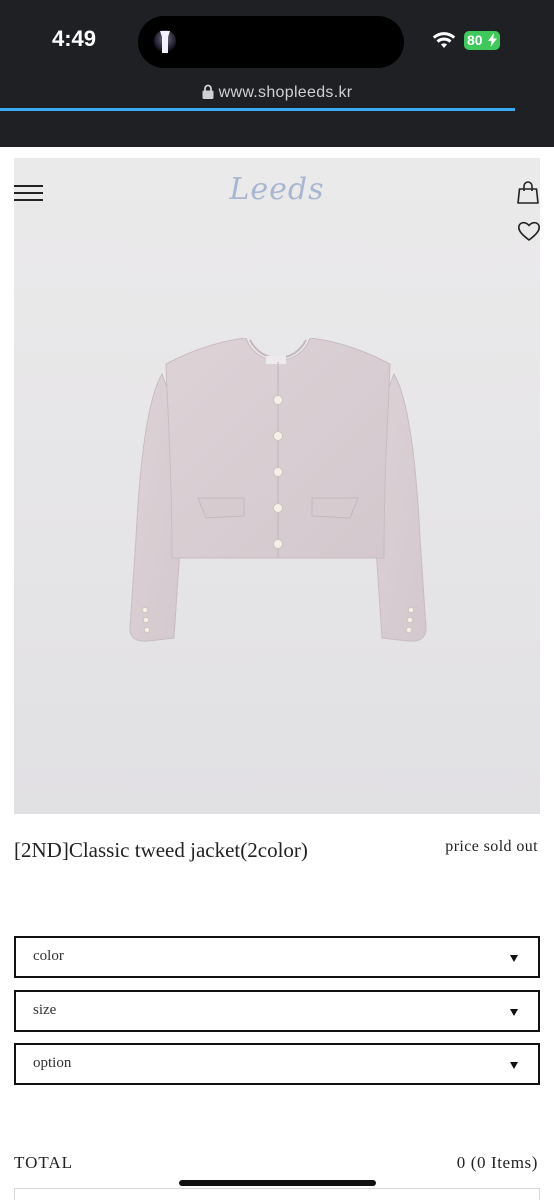 The image size is (554, 1200). What do you see at coordinates (52, 1063) in the screenshot?
I see `option-select-label: option` at bounding box center [52, 1063].